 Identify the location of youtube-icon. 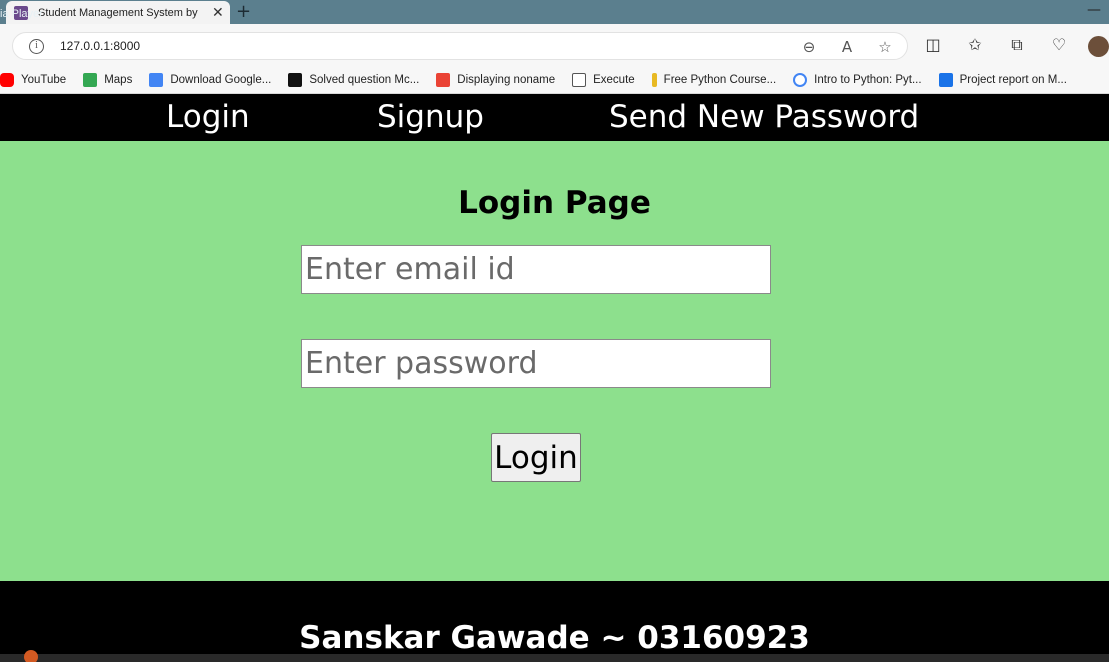
(7, 79).